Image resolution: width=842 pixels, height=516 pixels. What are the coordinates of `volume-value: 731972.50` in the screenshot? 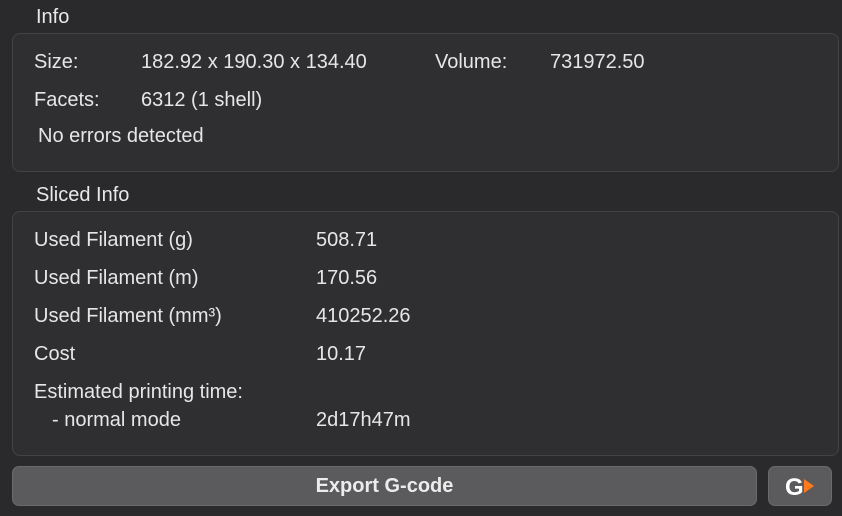 It's located at (597, 62).